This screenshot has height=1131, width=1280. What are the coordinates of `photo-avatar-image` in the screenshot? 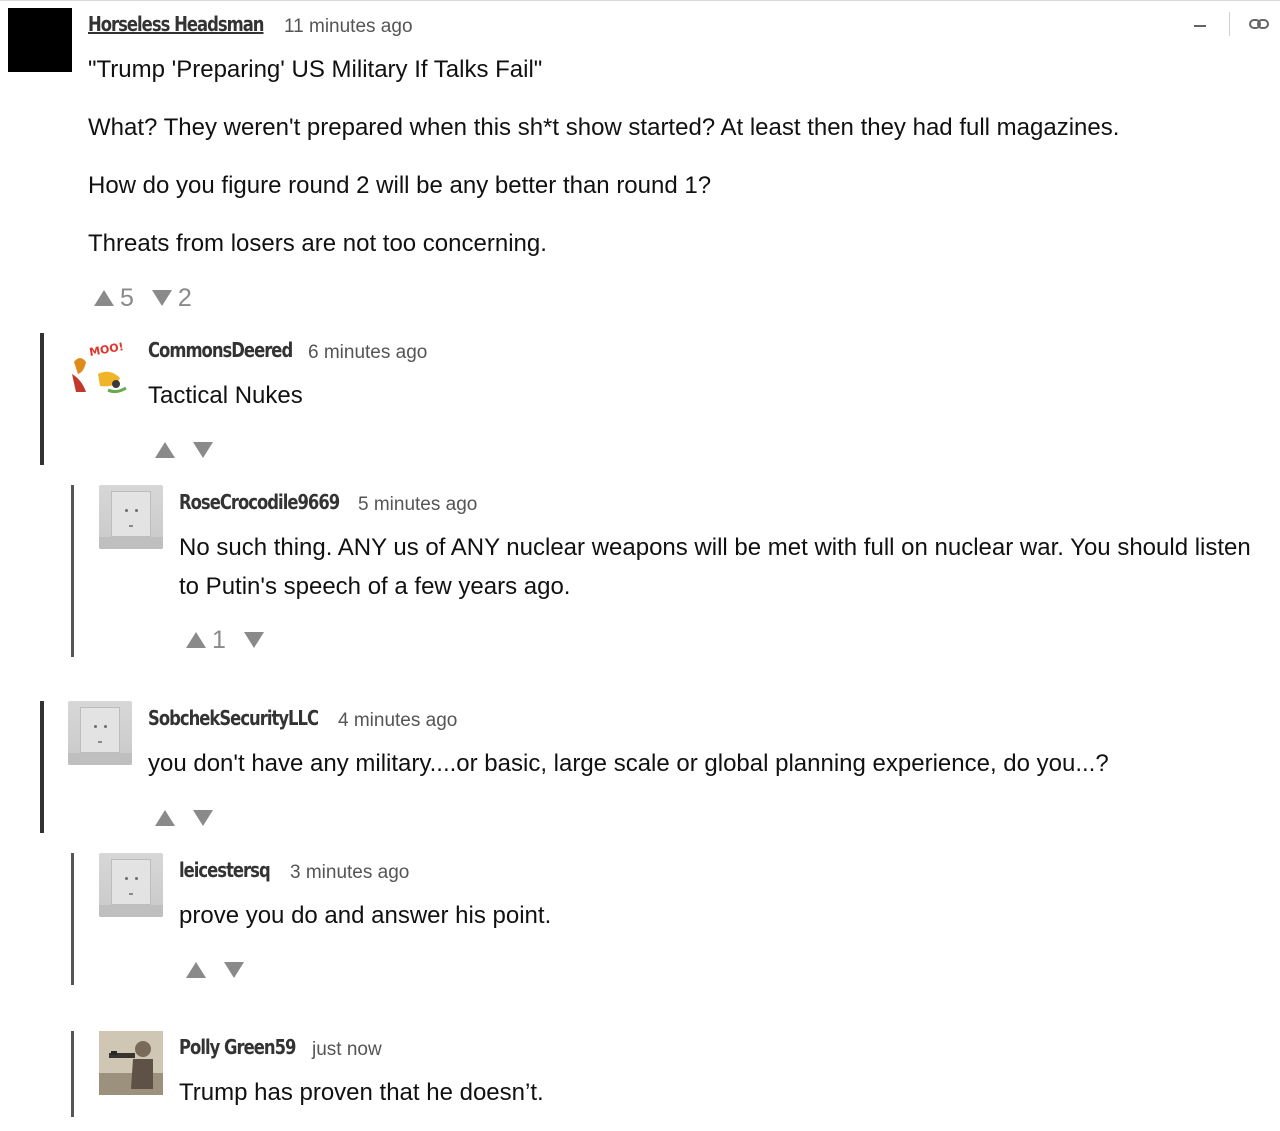 It's located at (131, 1063).